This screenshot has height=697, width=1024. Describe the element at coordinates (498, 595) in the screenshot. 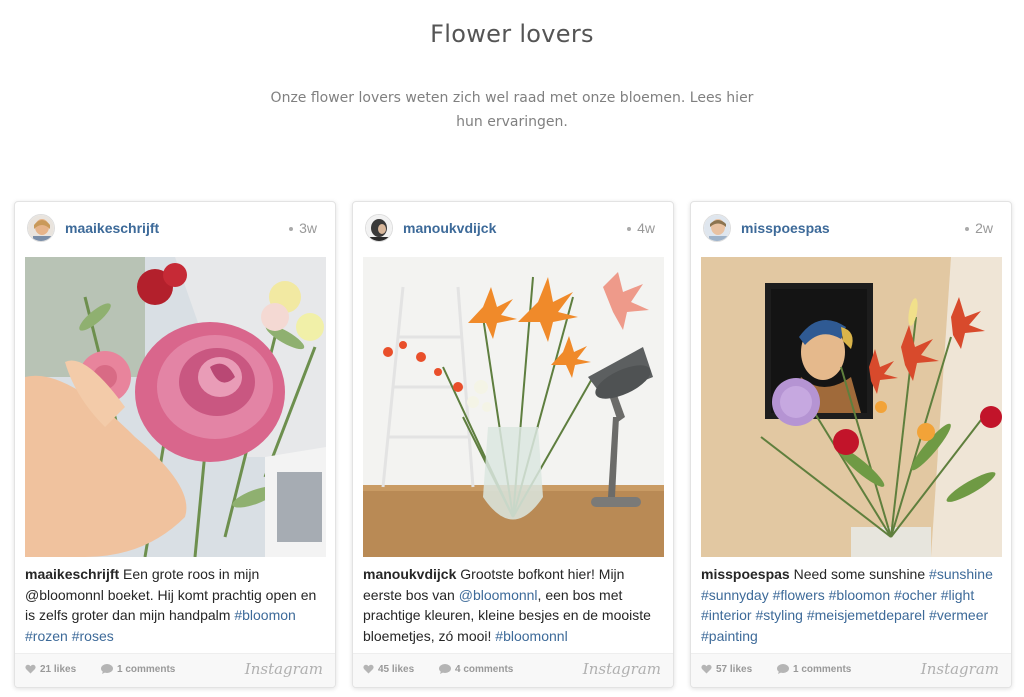

I see `mention-link: @bloomonnl` at that location.